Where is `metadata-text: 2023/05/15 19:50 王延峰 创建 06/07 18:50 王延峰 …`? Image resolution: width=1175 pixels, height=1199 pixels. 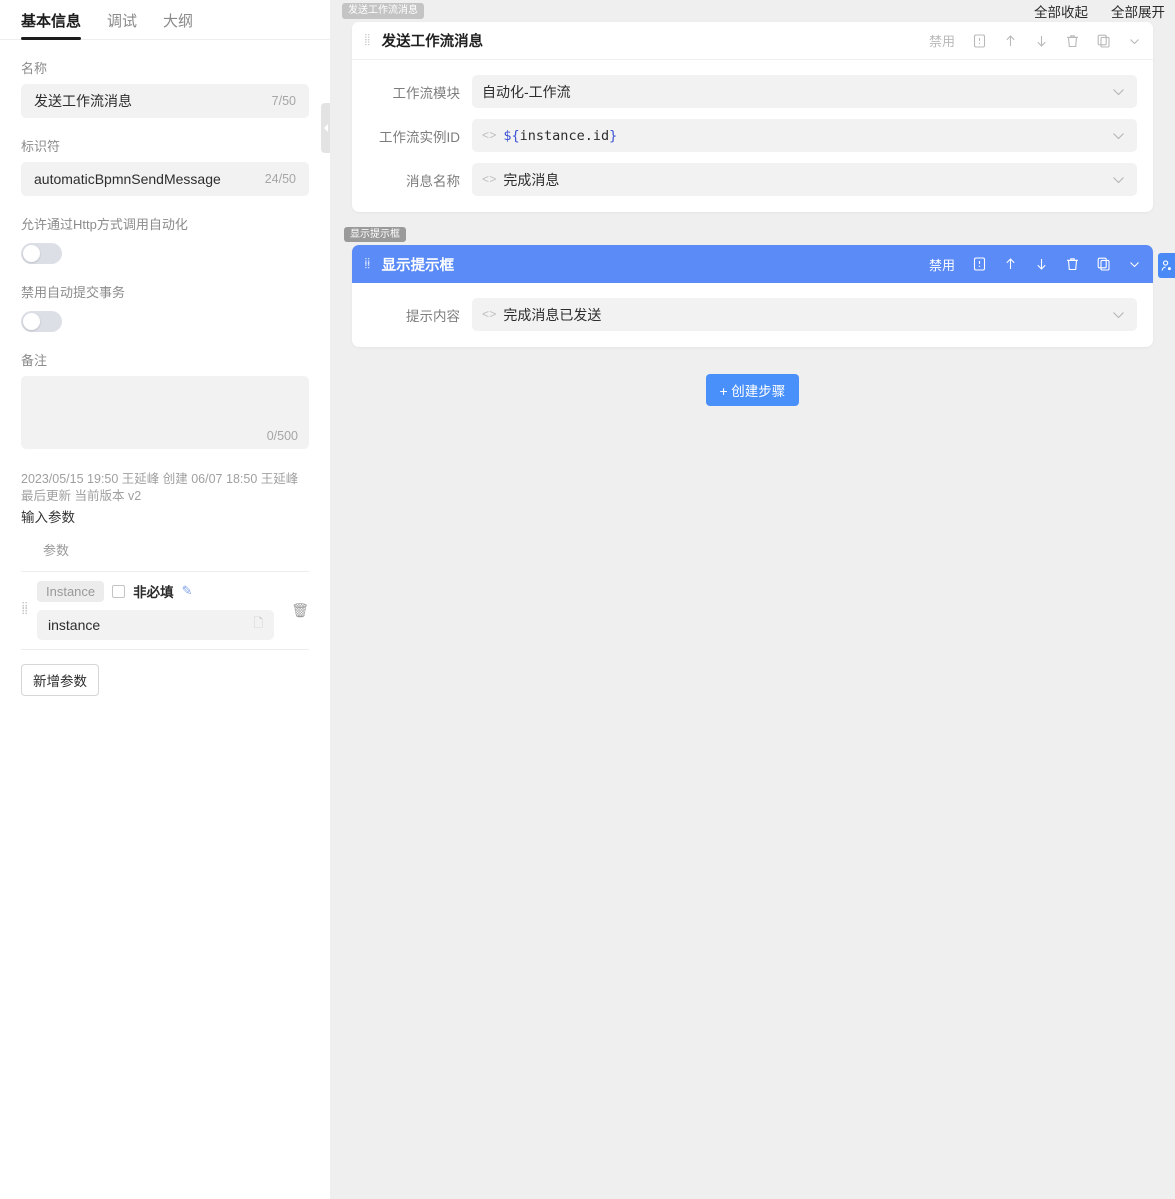 metadata-text: 2023/05/15 19:50 王延峰 创建 06/07 18:50 王延峰 … is located at coordinates (160, 487).